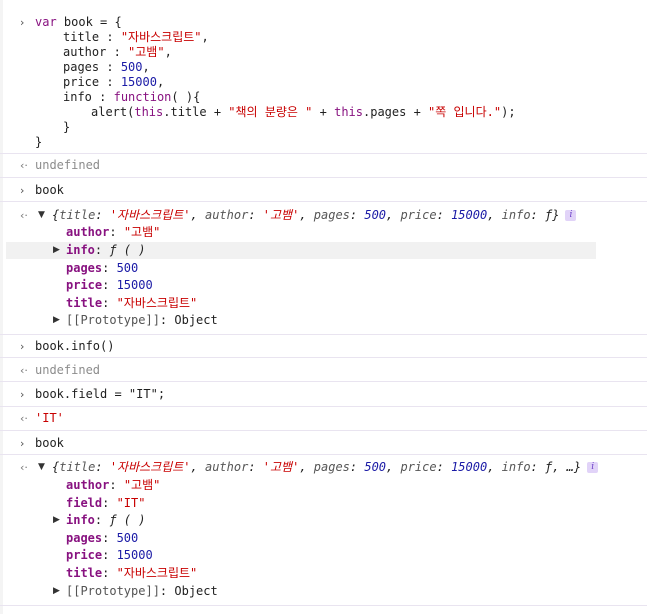 The image size is (647, 614). What do you see at coordinates (105, 503) in the screenshot?
I see `property-field: field: "IT"` at bounding box center [105, 503].